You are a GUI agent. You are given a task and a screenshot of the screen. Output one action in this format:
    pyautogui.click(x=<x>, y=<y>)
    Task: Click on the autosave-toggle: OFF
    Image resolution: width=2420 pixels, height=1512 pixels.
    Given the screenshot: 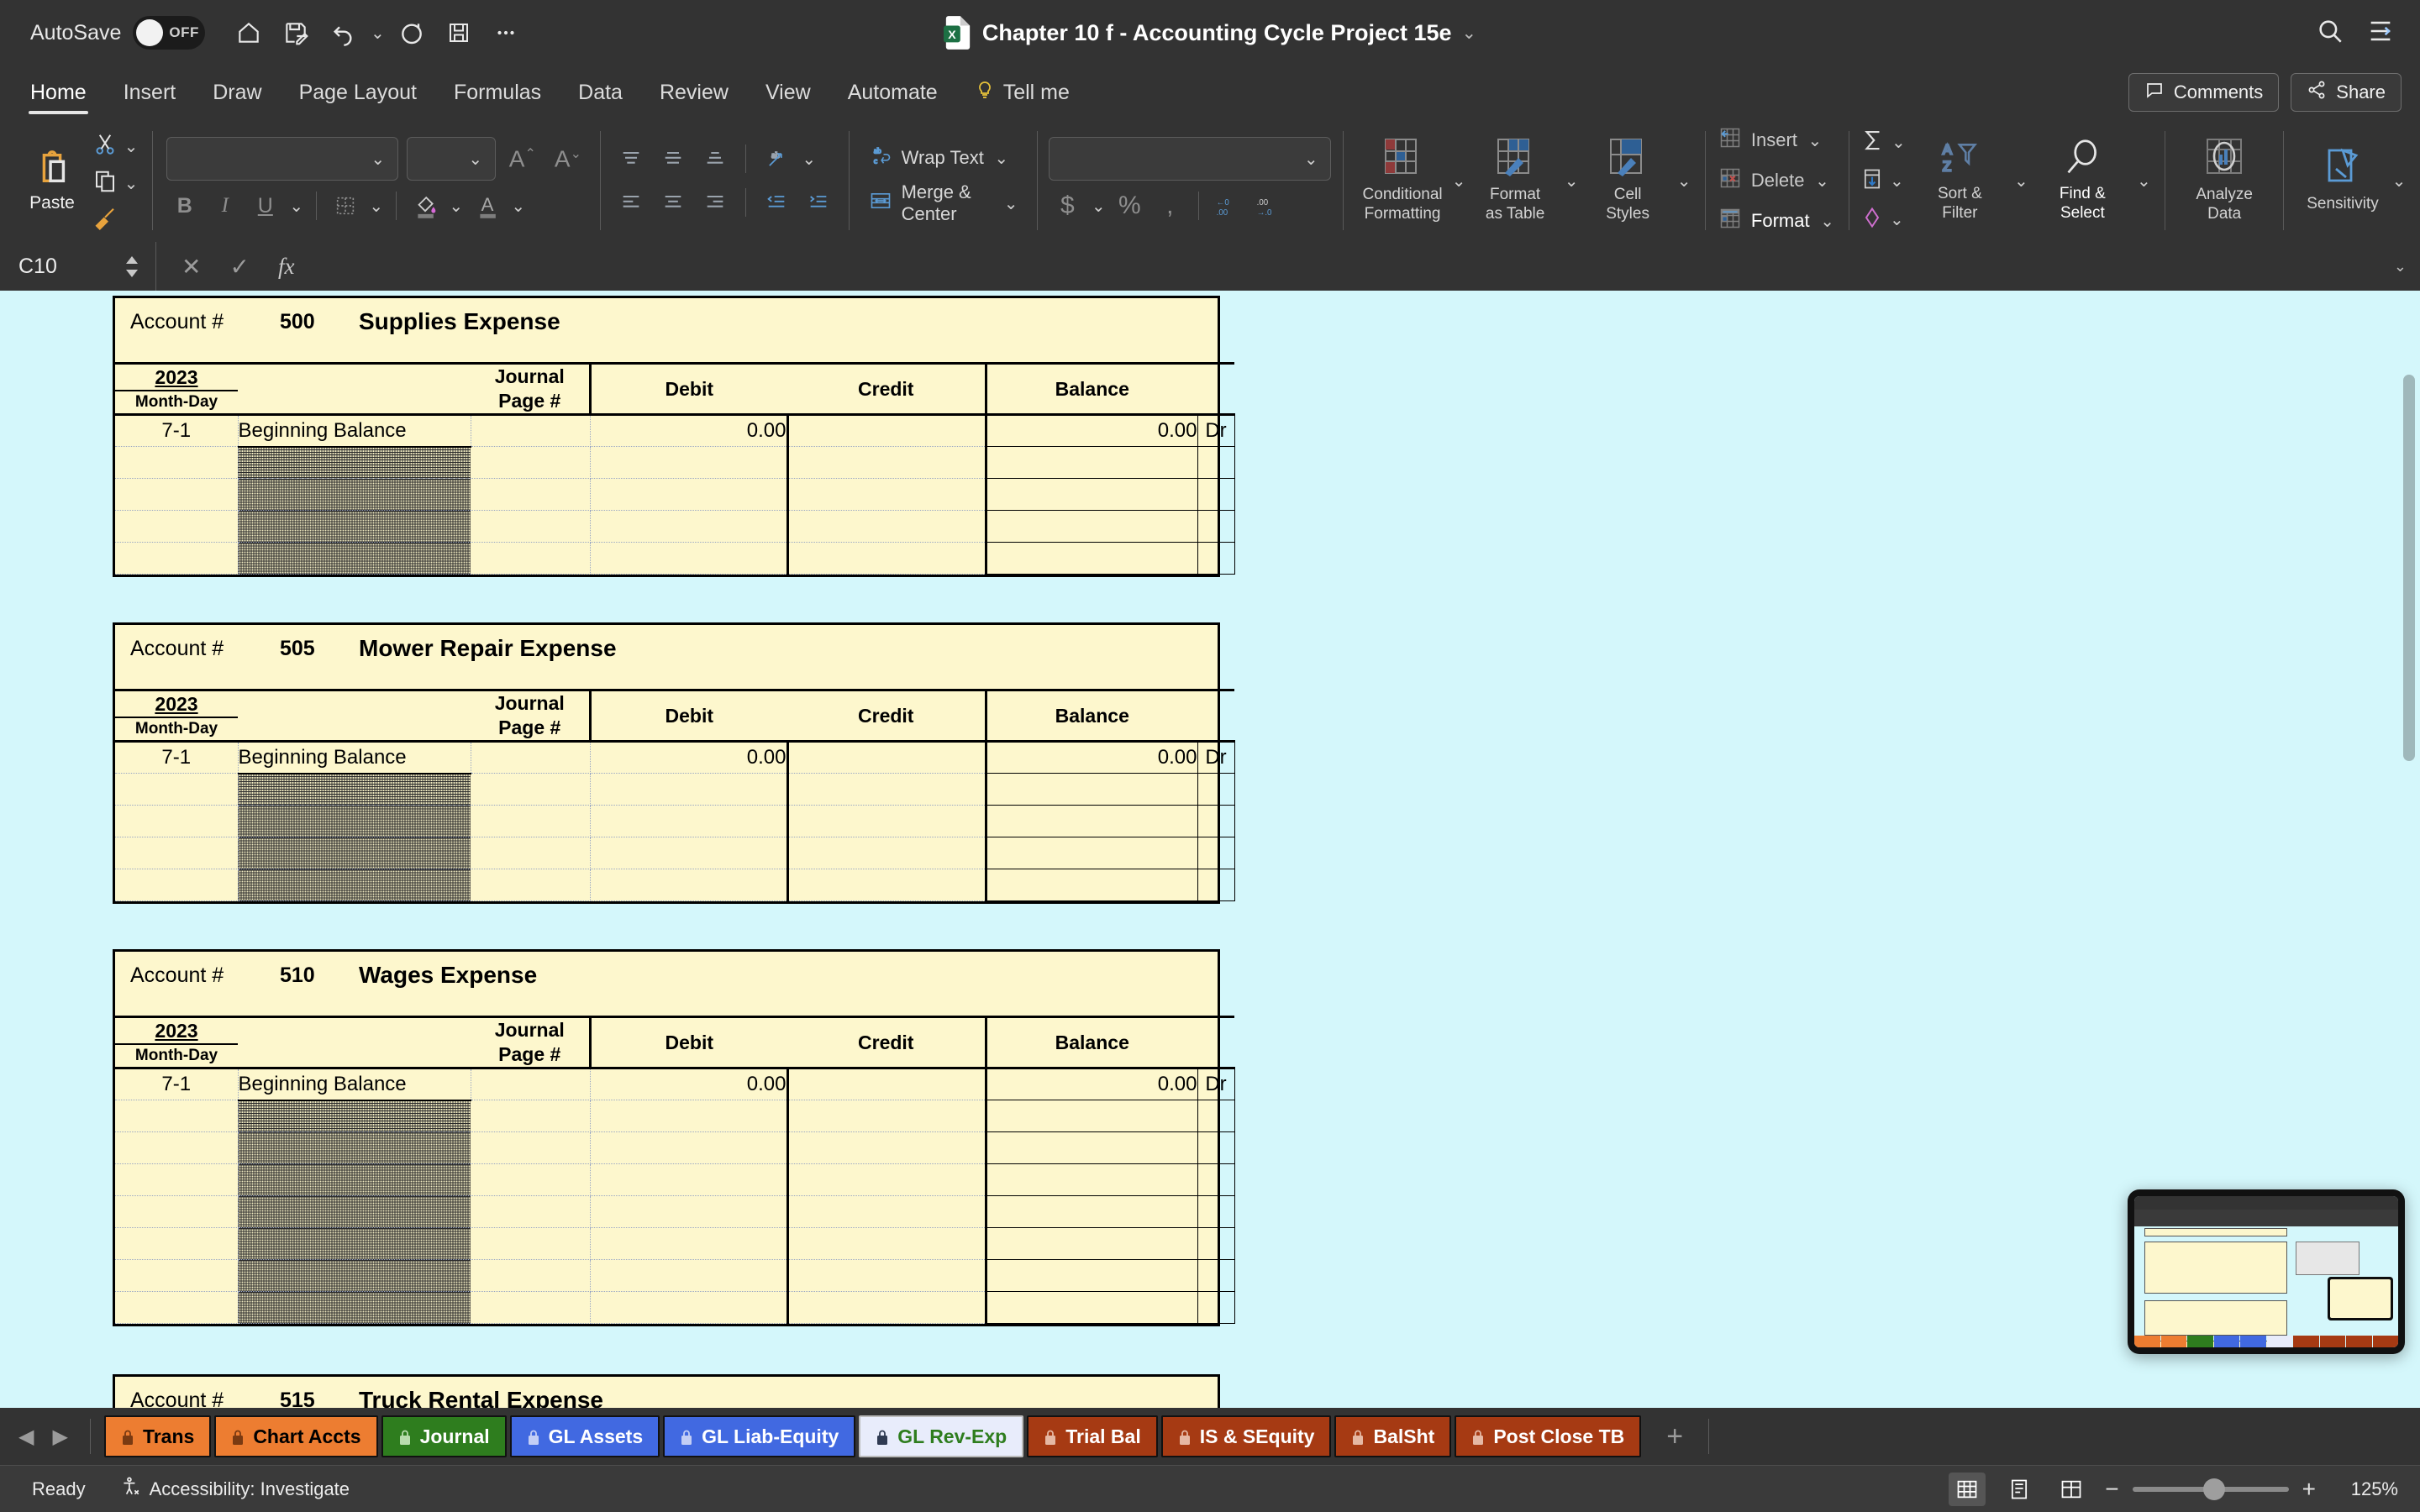 What is the action you would take?
    pyautogui.click(x=169, y=33)
    